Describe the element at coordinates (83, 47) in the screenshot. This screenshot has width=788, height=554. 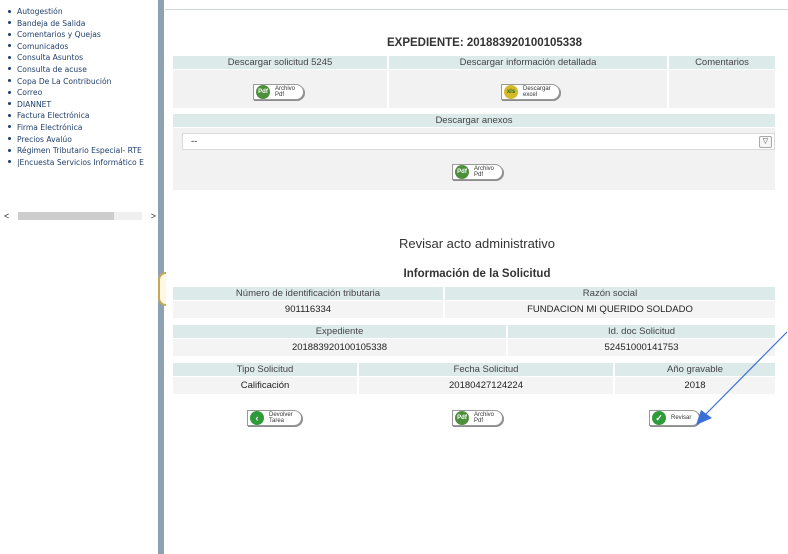
I see `menu-item-comunicados: Comunicados` at that location.